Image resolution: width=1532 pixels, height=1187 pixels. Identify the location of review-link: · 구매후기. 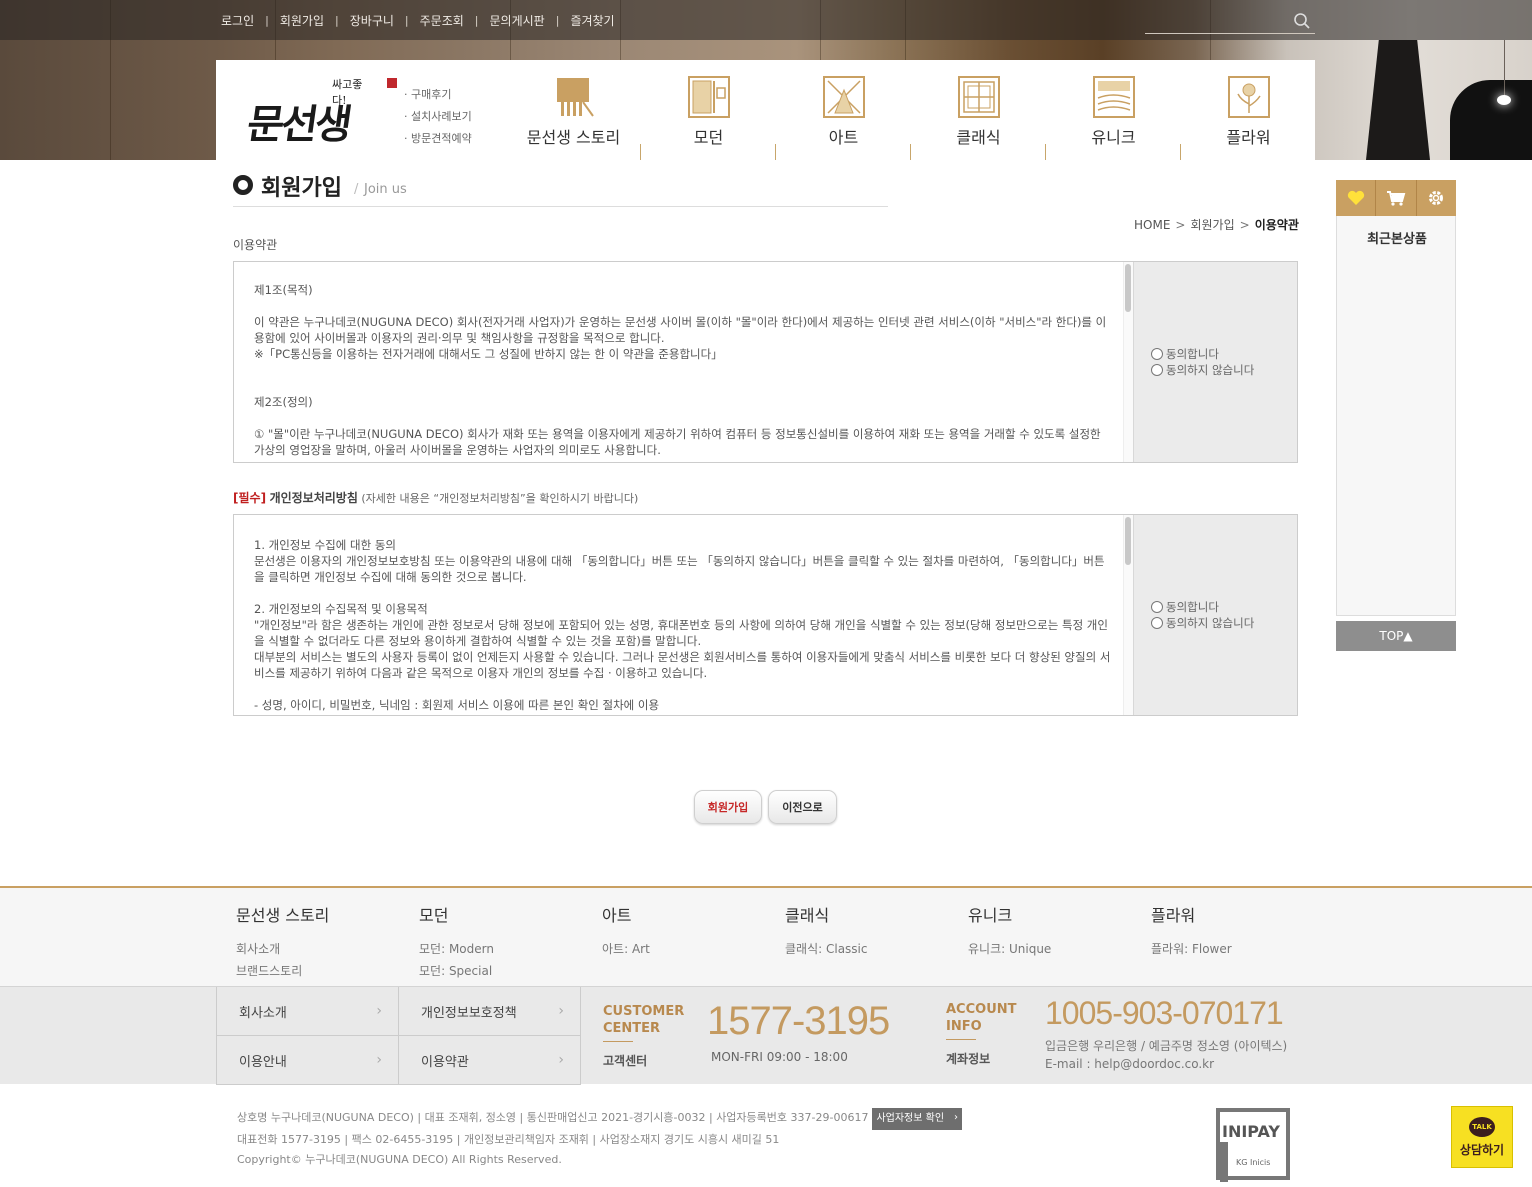
(438, 95).